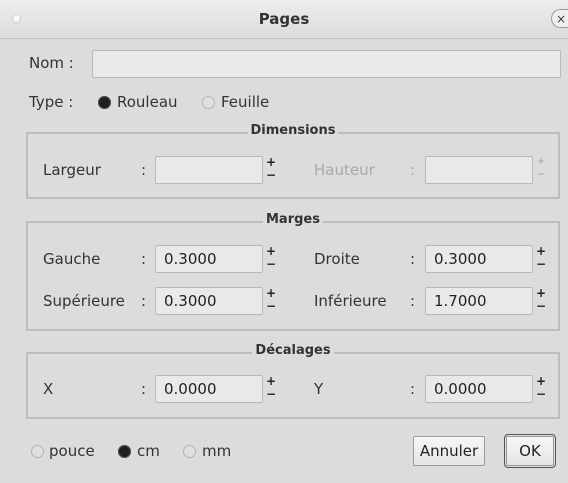  What do you see at coordinates (293, 350) in the screenshot?
I see `offsets-title: Décalages` at bounding box center [293, 350].